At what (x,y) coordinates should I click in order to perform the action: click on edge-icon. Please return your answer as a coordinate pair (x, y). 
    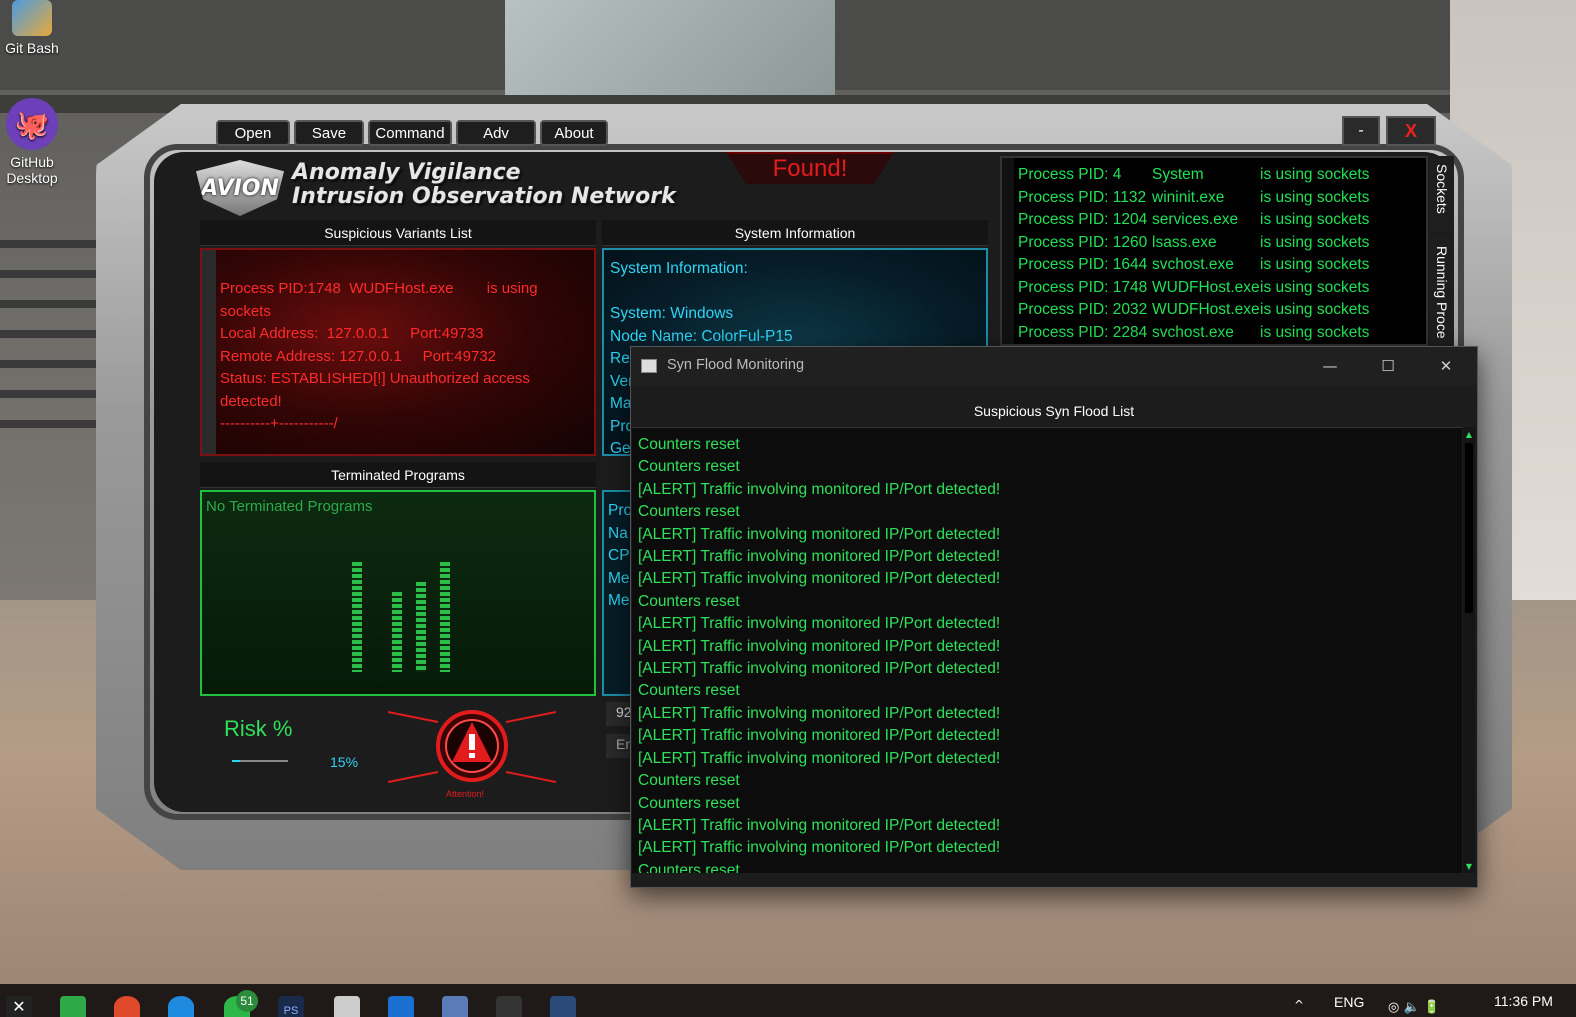
    Looking at the image, I should click on (181, 1006).